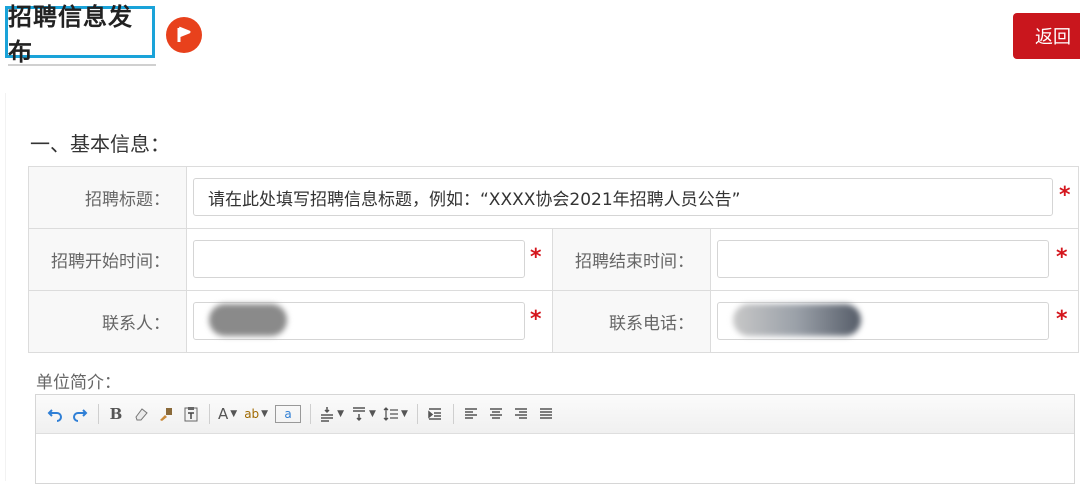  What do you see at coordinates (496, 414) in the screenshot?
I see `align-center-icon` at bounding box center [496, 414].